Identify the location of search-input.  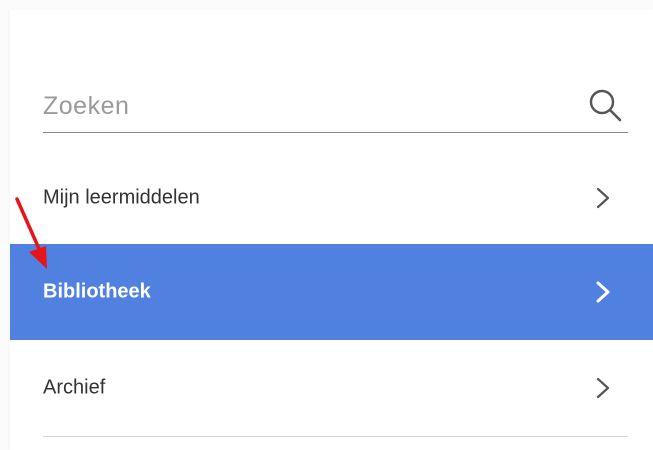
(303, 106).